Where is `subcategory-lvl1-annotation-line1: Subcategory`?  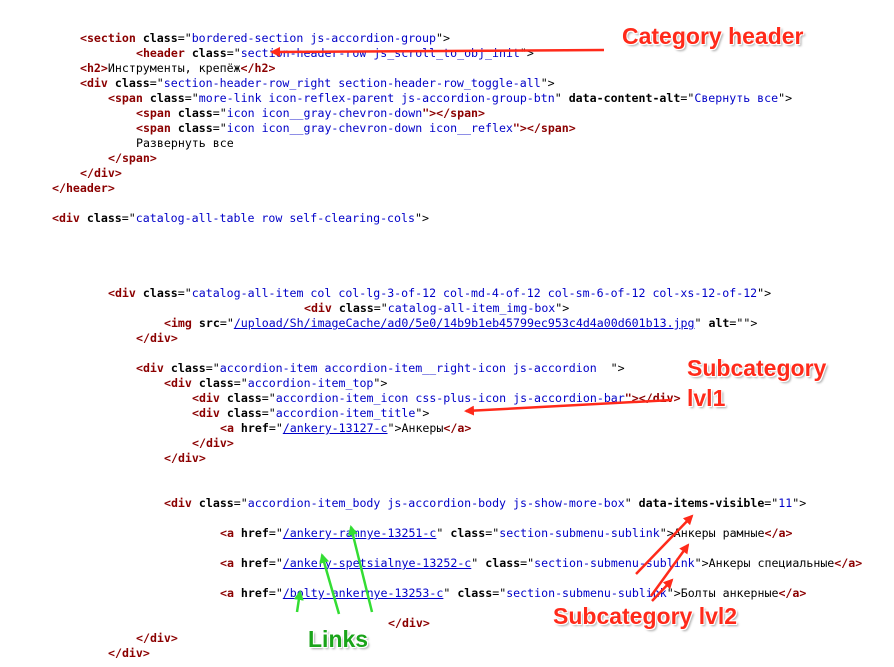 subcategory-lvl1-annotation-line1: Subcategory is located at coordinates (757, 368).